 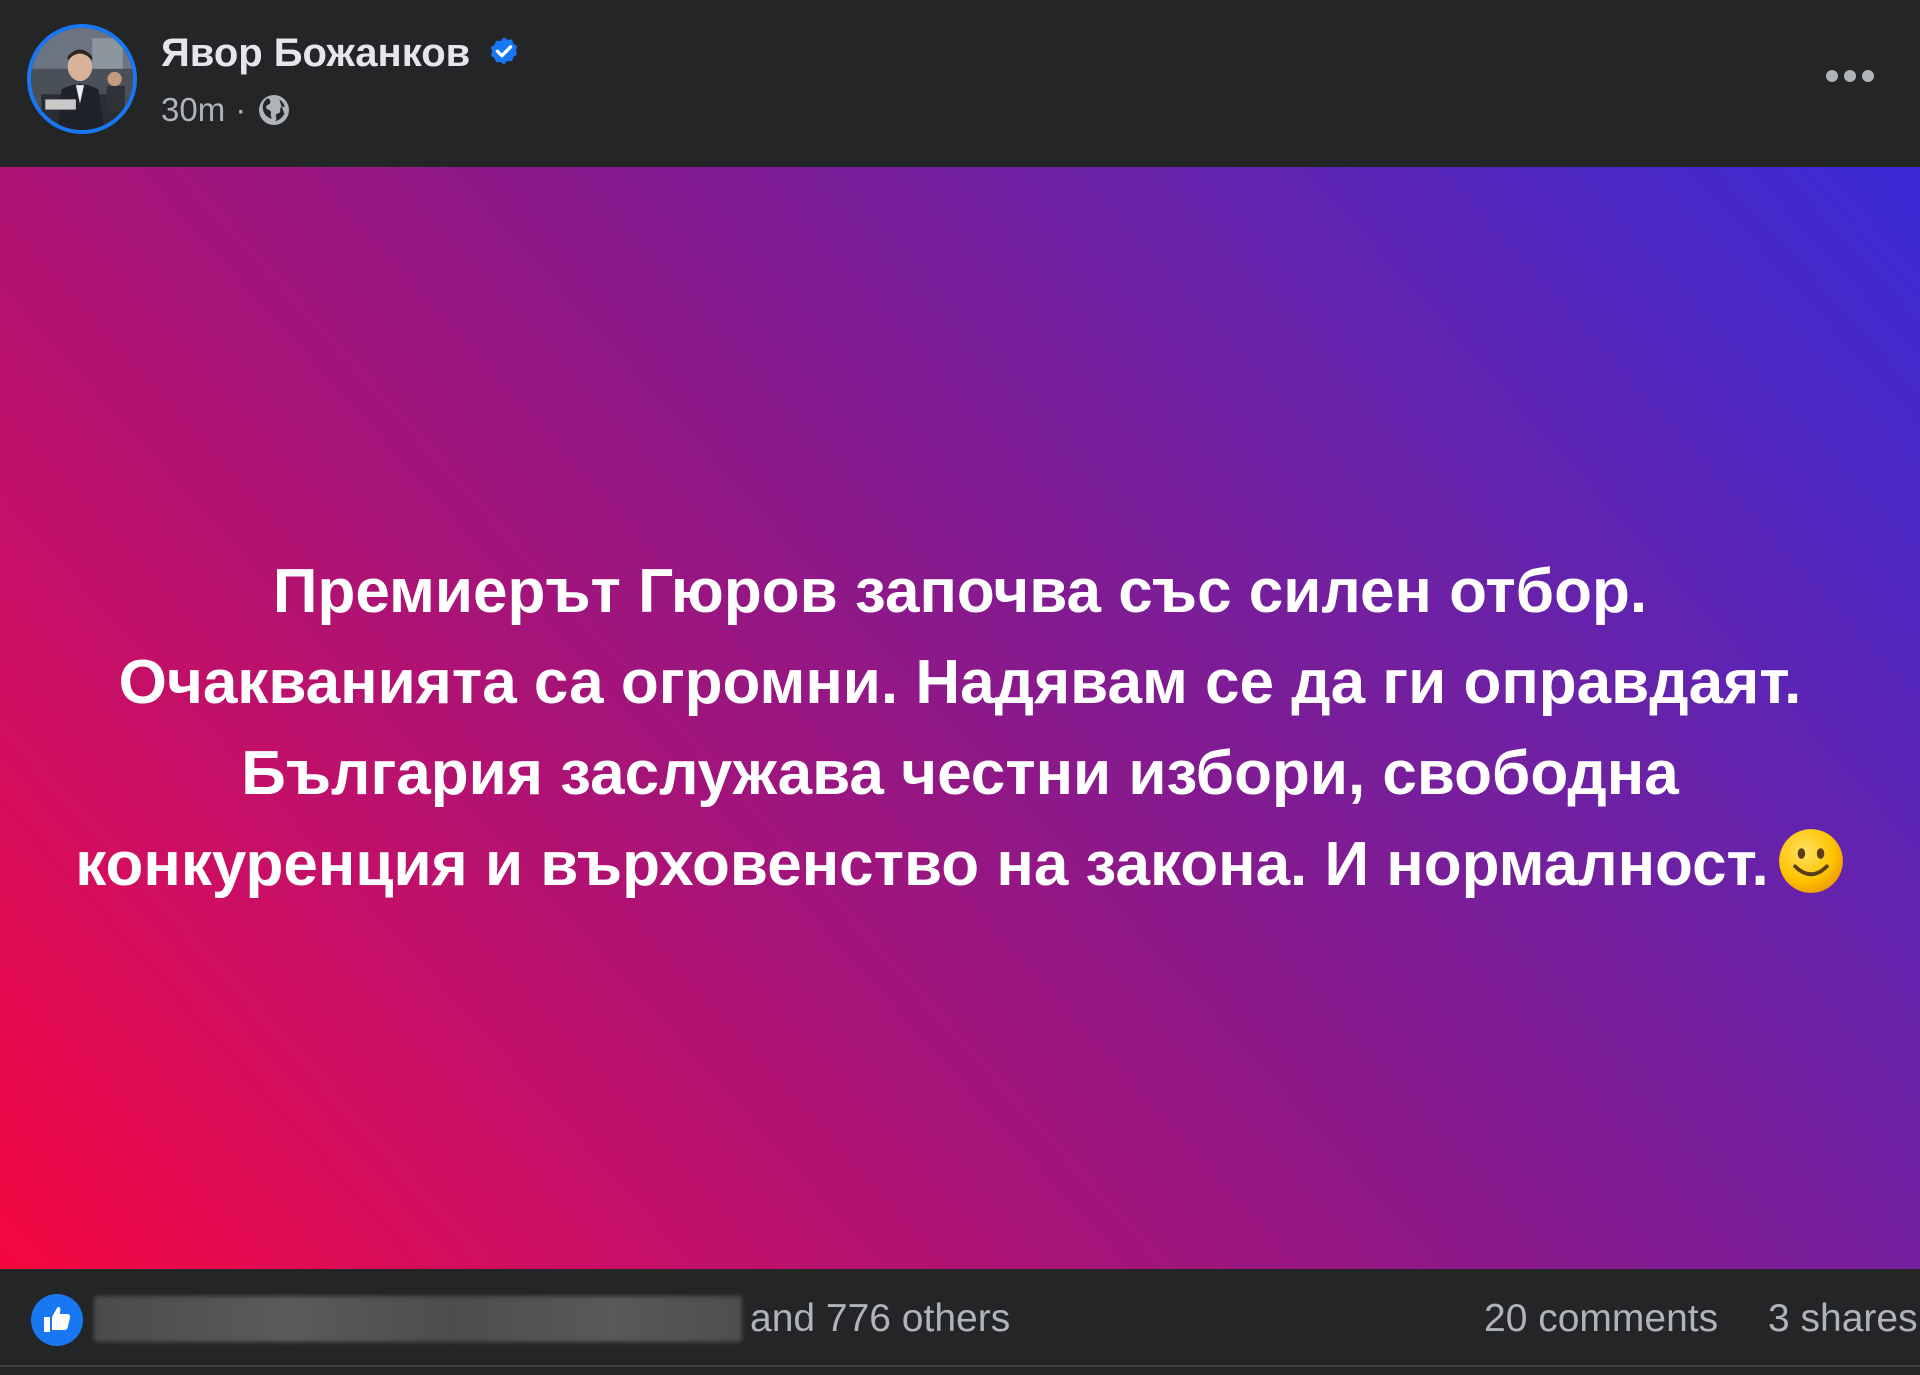 I want to click on reactor-names-redacted, so click(x=418, y=1319).